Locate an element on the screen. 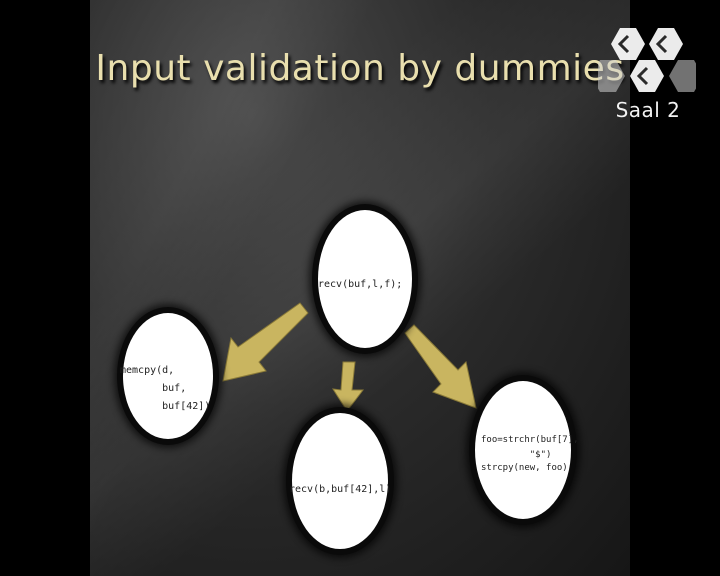 The height and width of the screenshot is (576, 720). node-left: memcpy(d, buf, buf[42]) is located at coordinates (168, 376).